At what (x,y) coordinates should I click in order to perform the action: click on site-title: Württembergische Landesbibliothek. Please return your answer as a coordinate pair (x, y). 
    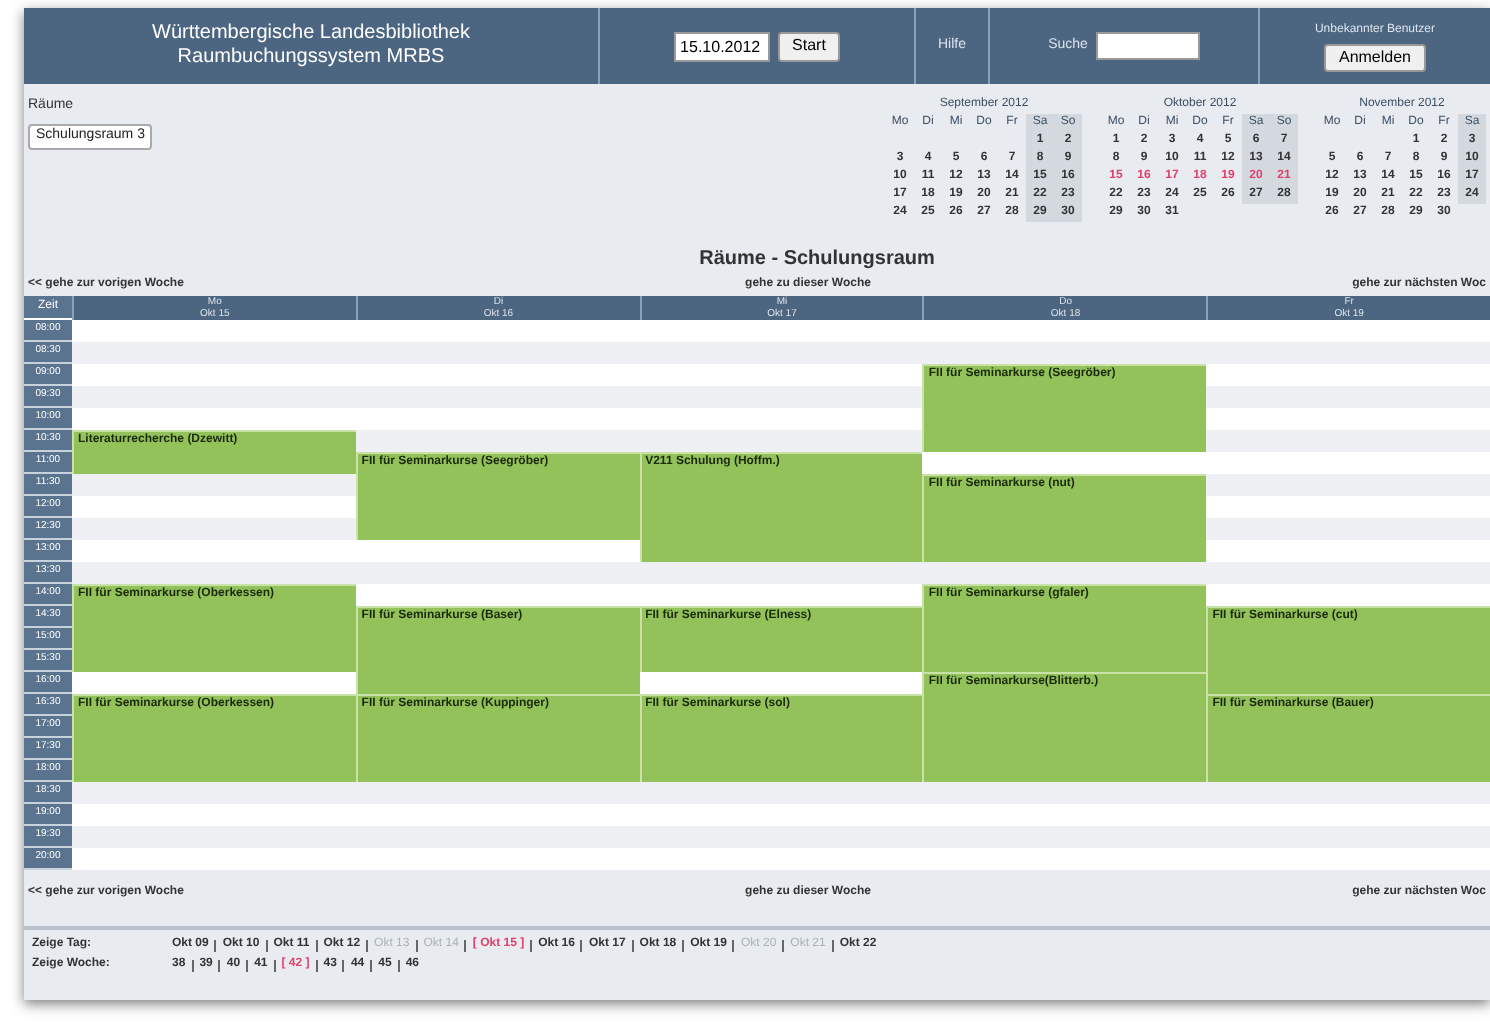
    Looking at the image, I should click on (311, 34).